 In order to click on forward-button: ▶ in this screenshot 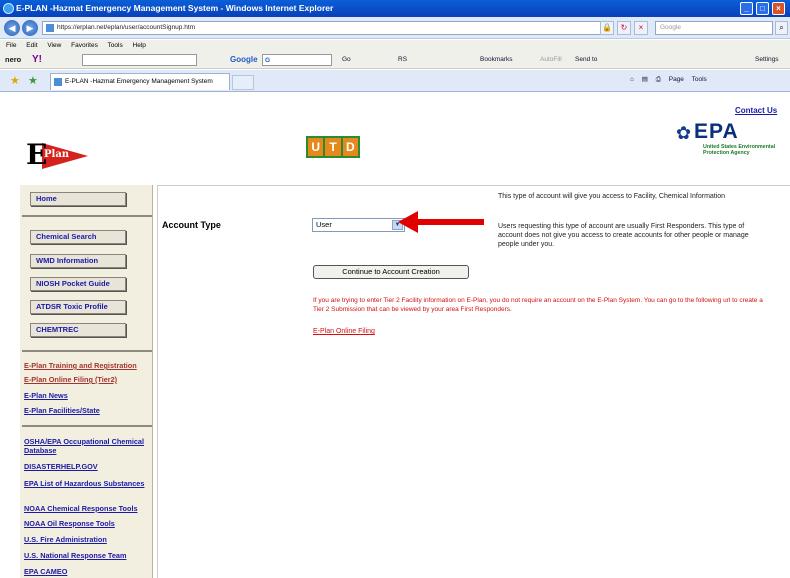, I will do `click(30, 28)`.